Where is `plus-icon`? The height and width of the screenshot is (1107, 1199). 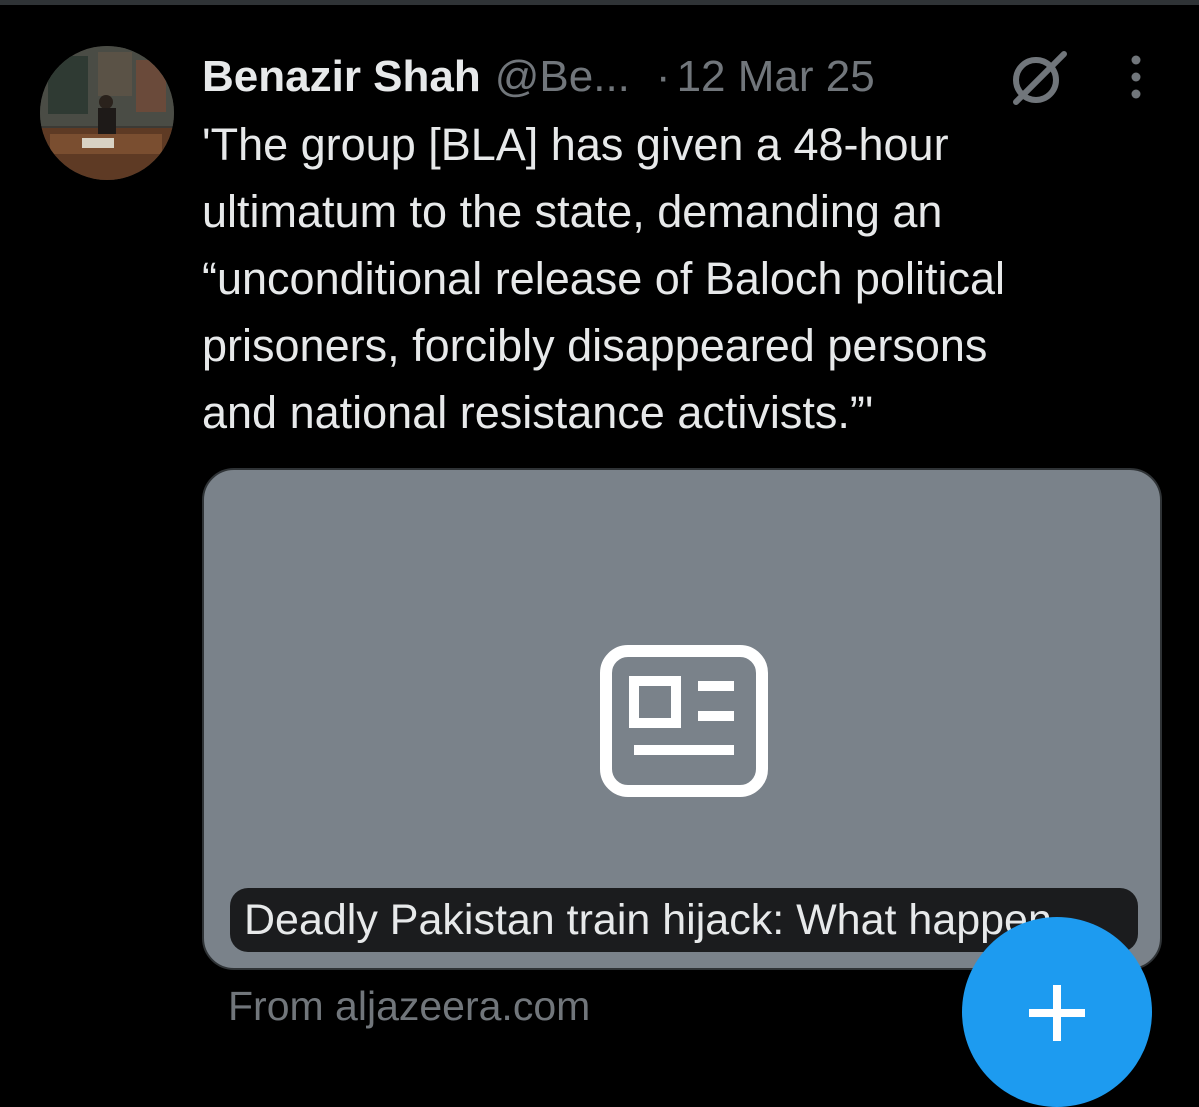 plus-icon is located at coordinates (1057, 1013).